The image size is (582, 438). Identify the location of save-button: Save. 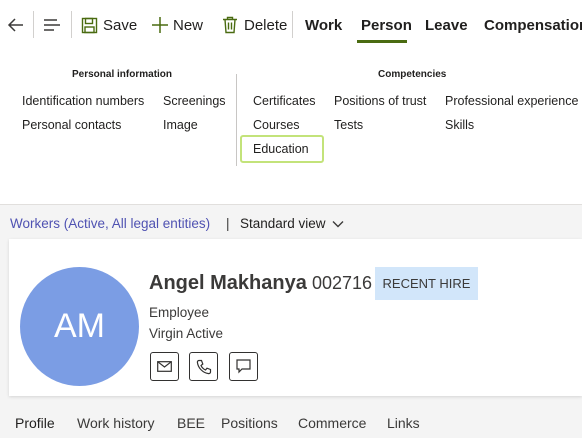
(109, 25).